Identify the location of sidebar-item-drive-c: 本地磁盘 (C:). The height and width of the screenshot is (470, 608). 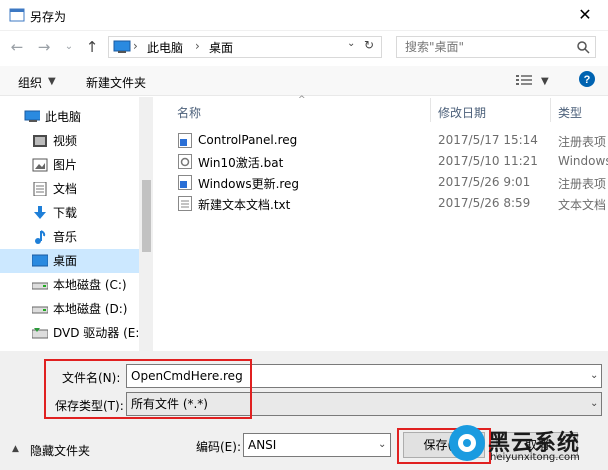
(69, 285).